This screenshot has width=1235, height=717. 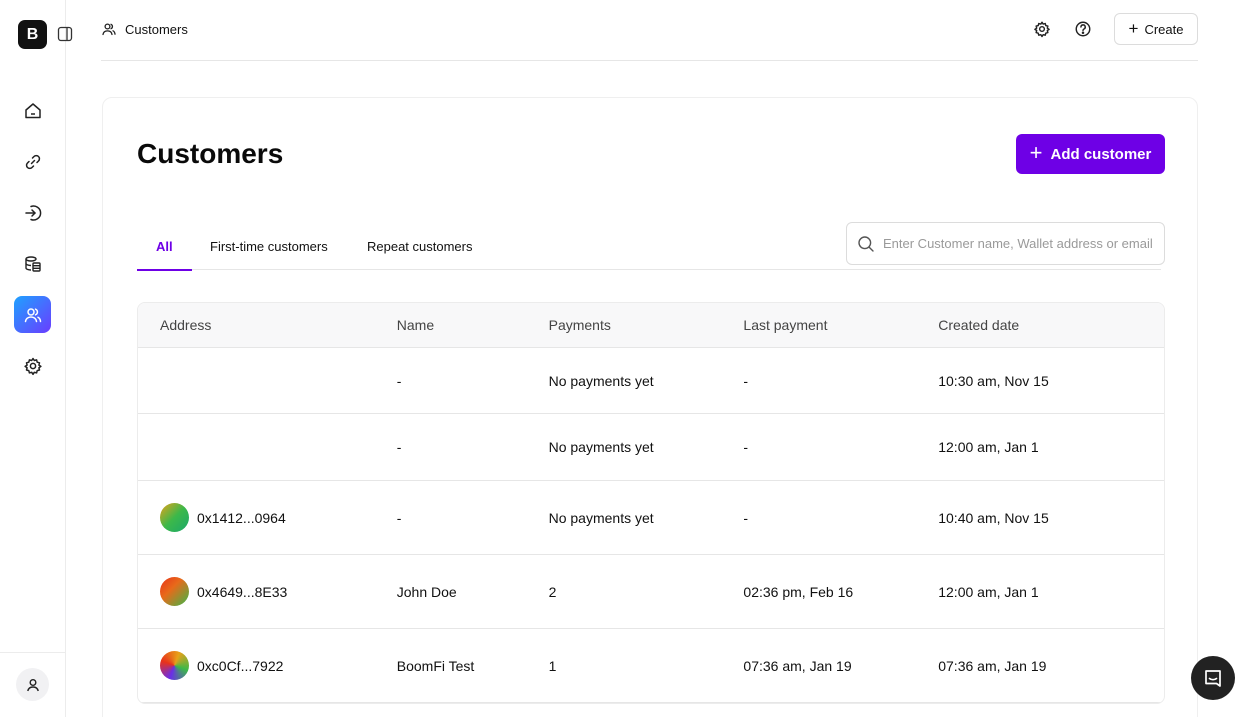 What do you see at coordinates (552, 665) in the screenshot?
I see `cell-payments: 1` at bounding box center [552, 665].